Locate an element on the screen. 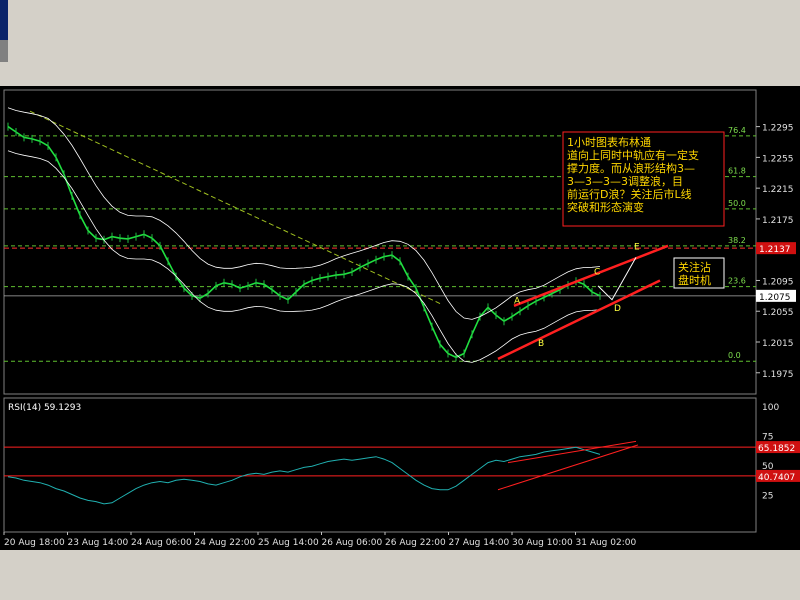  price-tick-label: 1.2215 is located at coordinates (778, 190).